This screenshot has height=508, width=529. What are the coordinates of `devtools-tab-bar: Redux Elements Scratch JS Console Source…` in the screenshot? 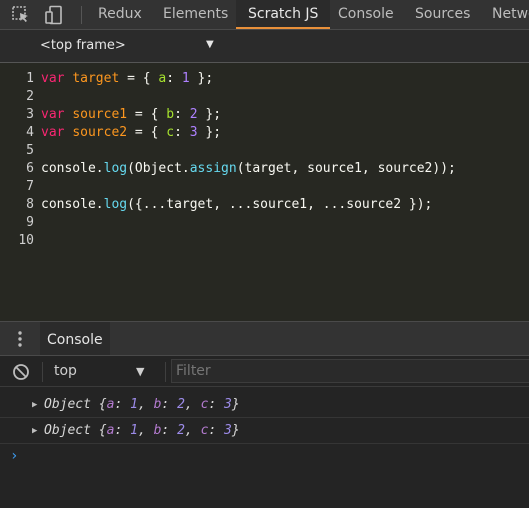 It's located at (264, 15).